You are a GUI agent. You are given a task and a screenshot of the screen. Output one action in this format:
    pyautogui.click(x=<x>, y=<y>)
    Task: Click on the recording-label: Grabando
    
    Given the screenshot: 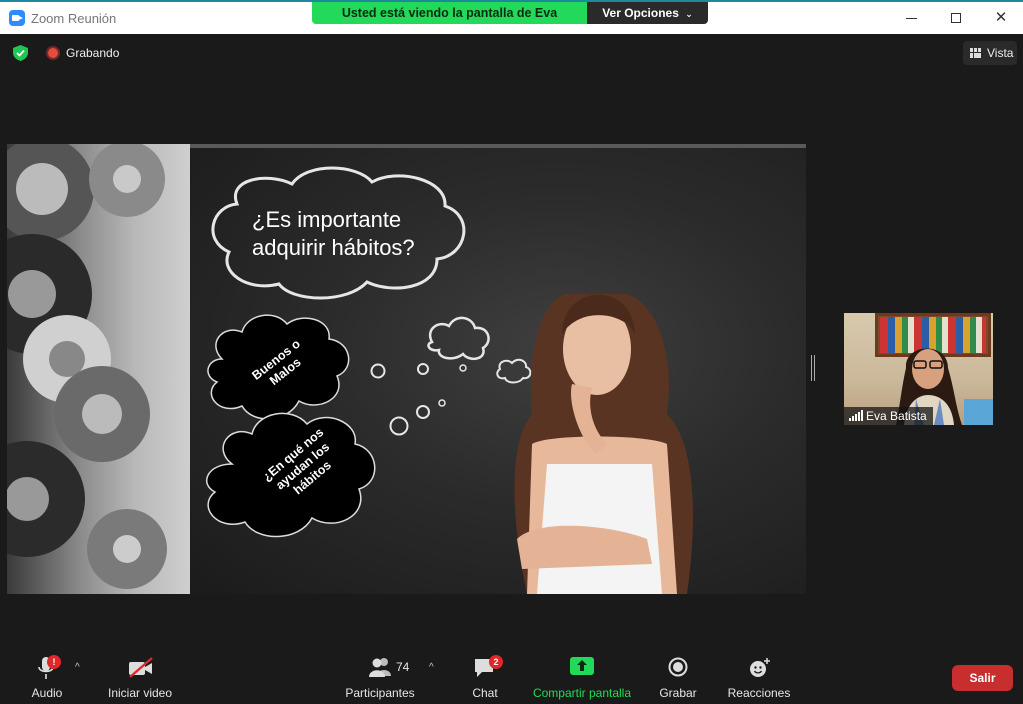 What is the action you would take?
    pyautogui.click(x=93, y=53)
    